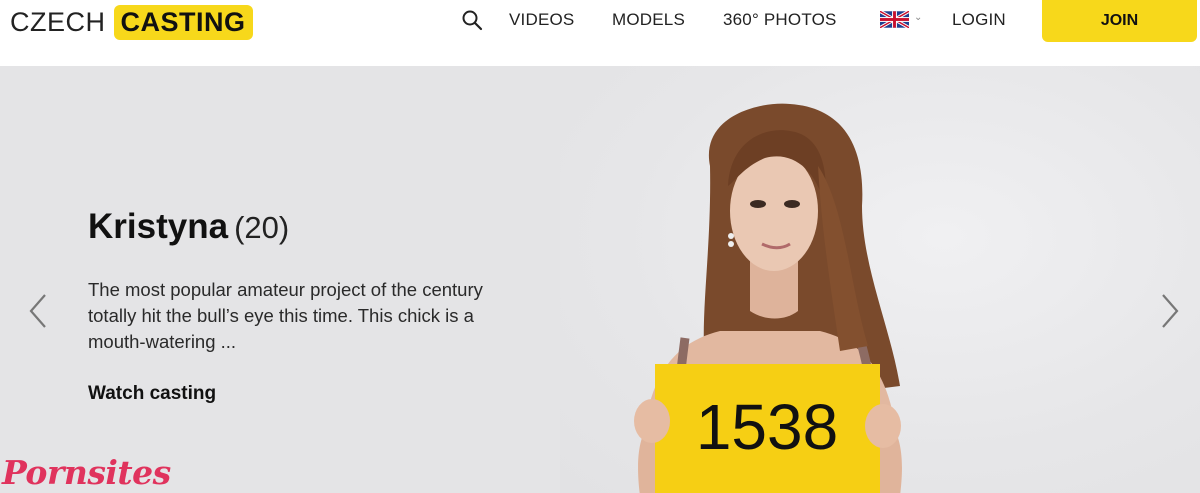 Image resolution: width=1200 pixels, height=493 pixels. What do you see at coordinates (472, 20) in the screenshot?
I see `search-icon` at bounding box center [472, 20].